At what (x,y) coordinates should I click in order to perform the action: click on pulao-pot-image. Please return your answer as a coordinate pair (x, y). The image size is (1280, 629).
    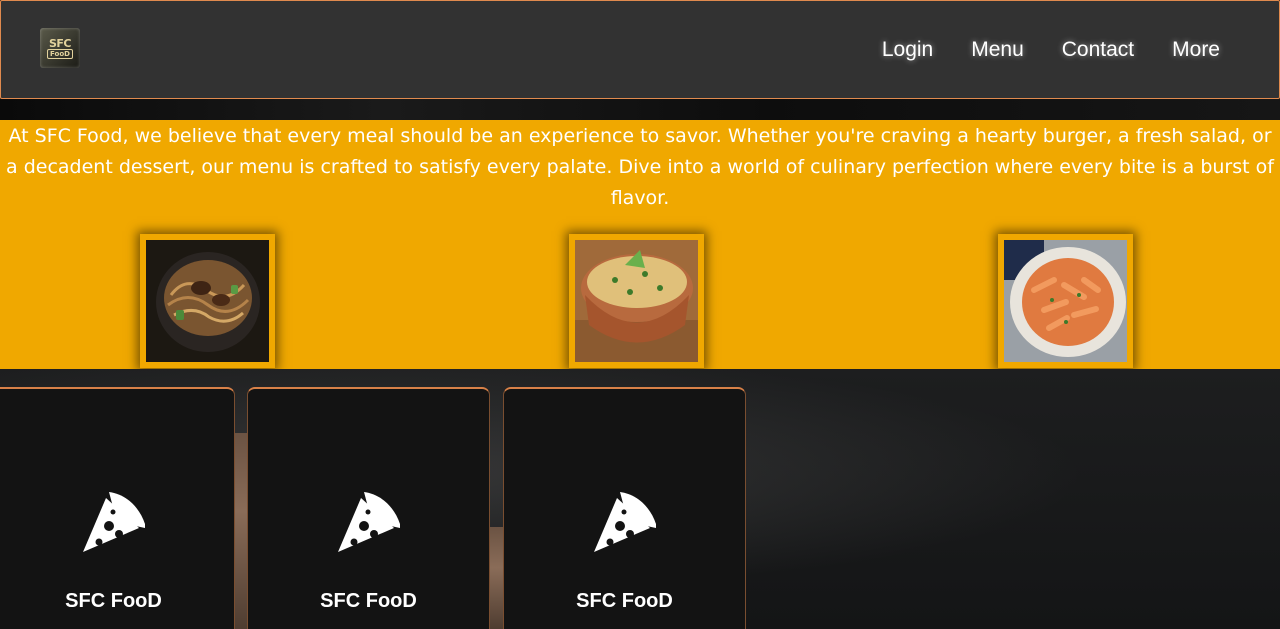
    Looking at the image, I should click on (636, 301).